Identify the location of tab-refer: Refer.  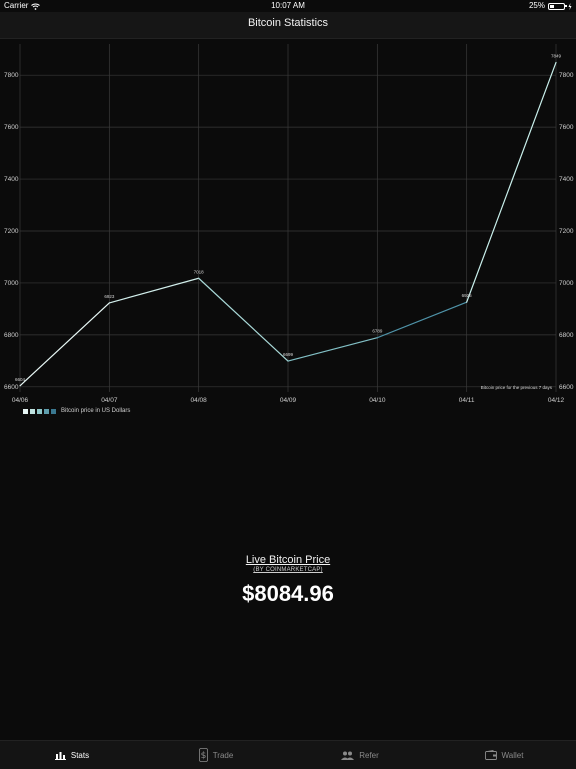
(360, 755).